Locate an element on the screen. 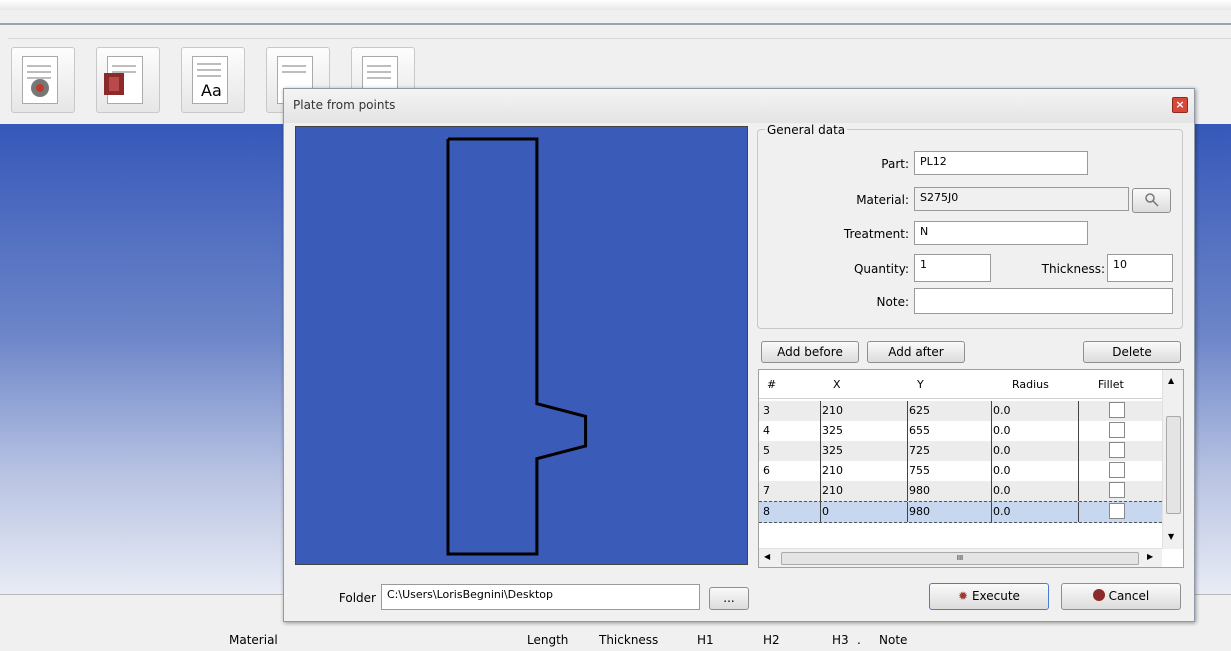  horizontal-scroll-thumb: III is located at coordinates (960, 558).